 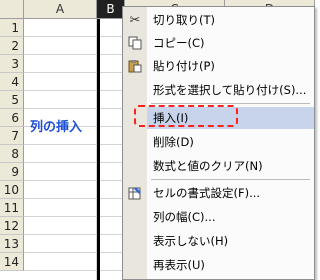 I want to click on menu-item-unhide: 再表示(U), so click(x=230, y=265).